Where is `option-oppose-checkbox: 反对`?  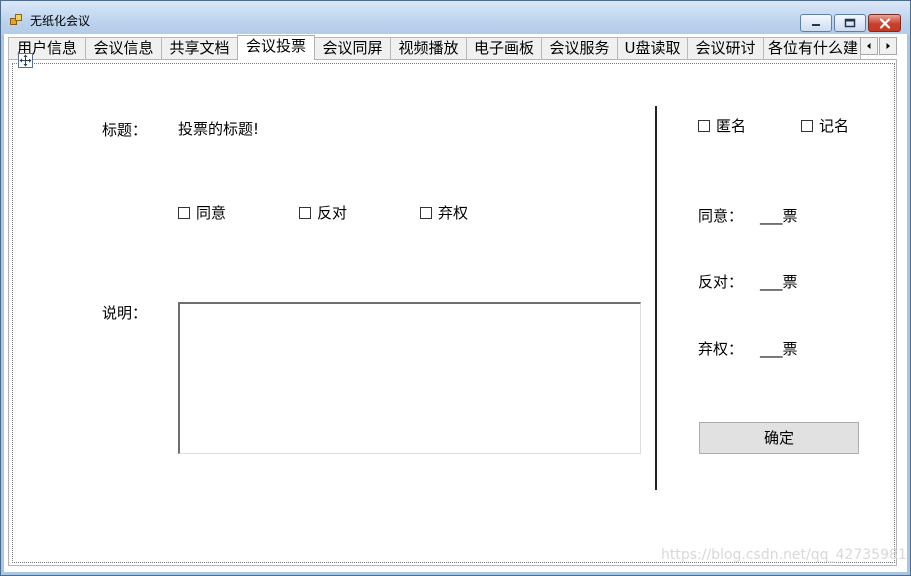 option-oppose-checkbox: 反对 is located at coordinates (323, 213).